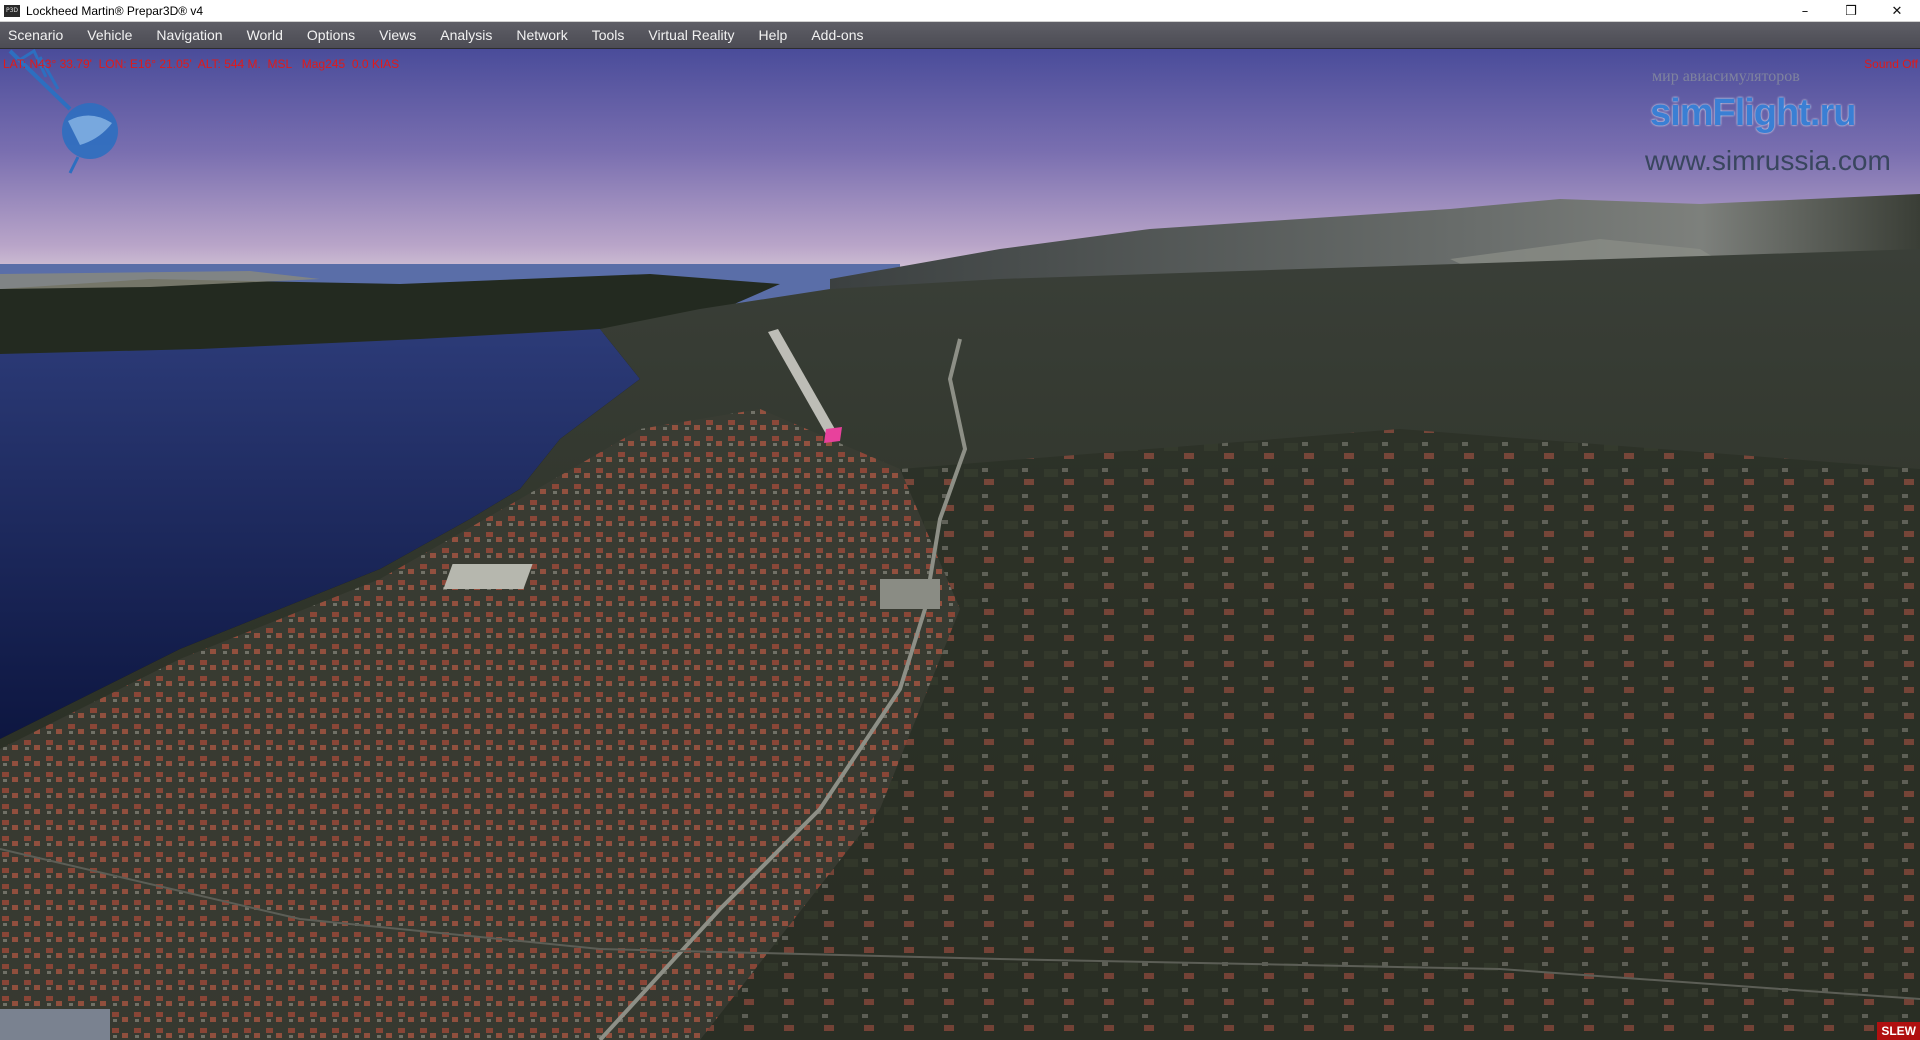  Describe the element at coordinates (960, 11) in the screenshot. I see `title-bar: P3D Lockheed Martin® Prepar3D® v4 – ❒ ✕` at that location.